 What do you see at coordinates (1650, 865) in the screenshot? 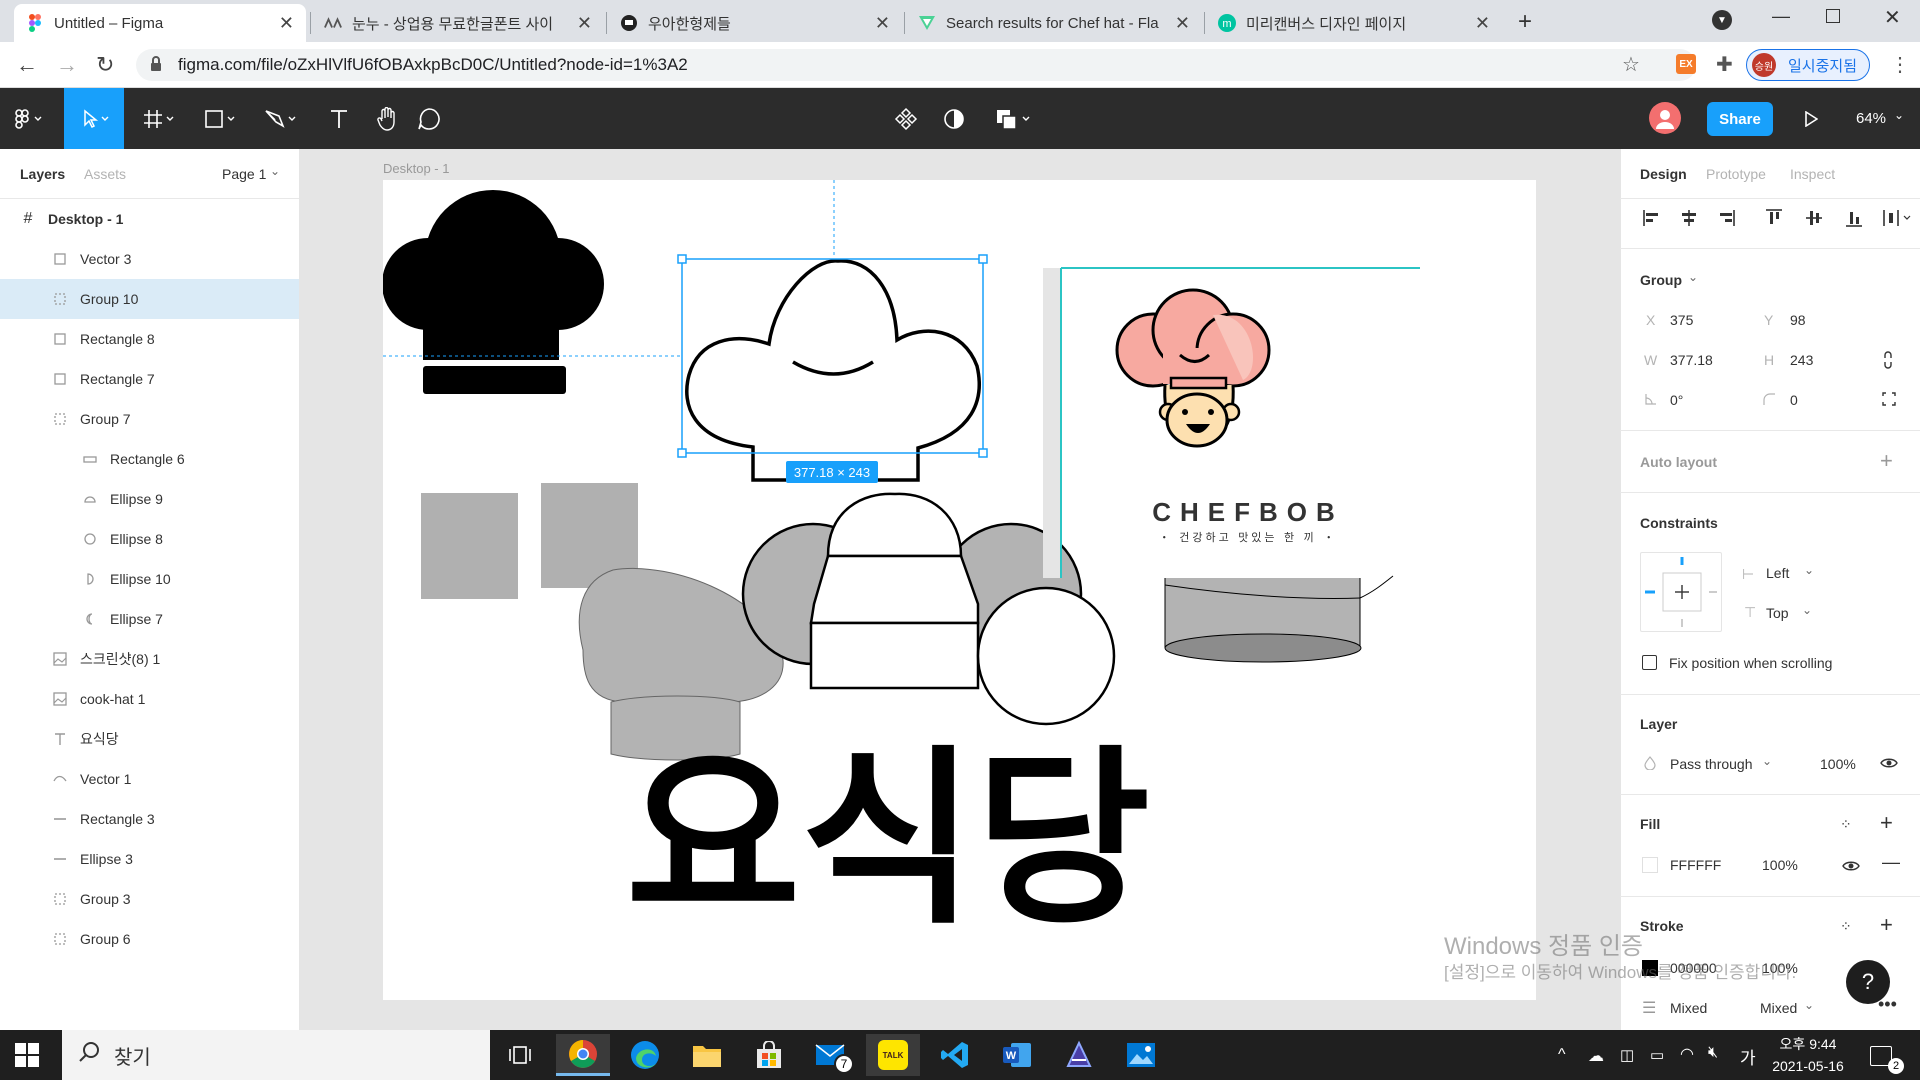
I see `fill-swatch` at bounding box center [1650, 865].